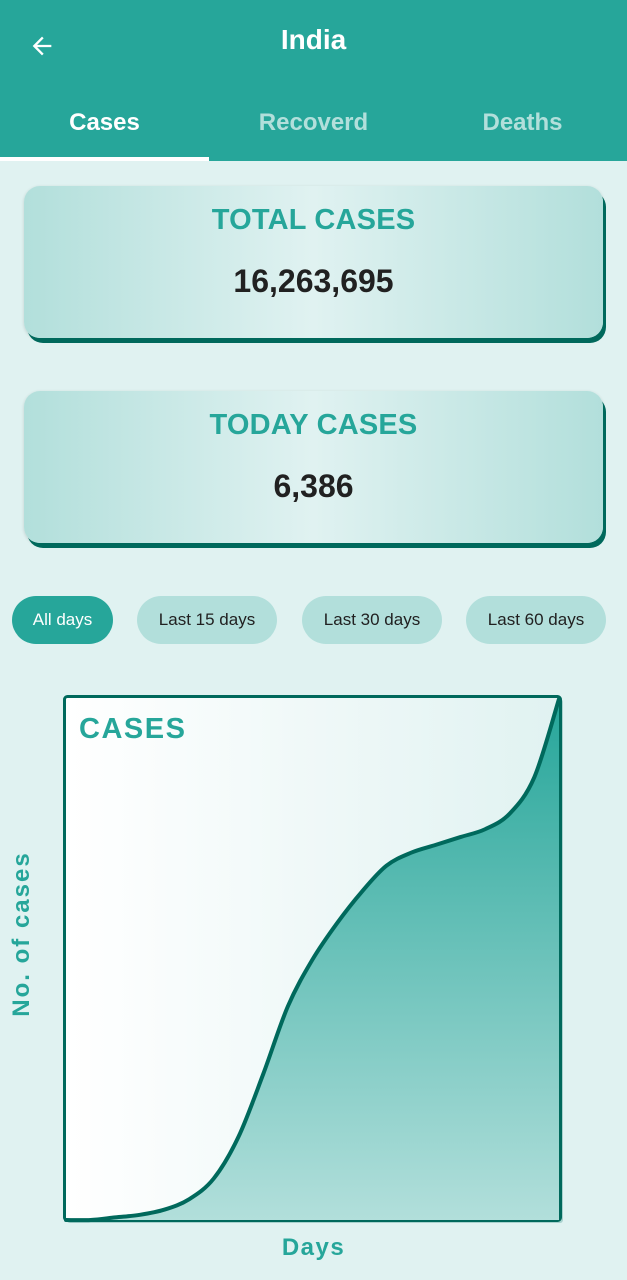 This screenshot has width=627, height=1280. What do you see at coordinates (207, 620) in the screenshot?
I see `chip-last-15-days: Last 15 days` at bounding box center [207, 620].